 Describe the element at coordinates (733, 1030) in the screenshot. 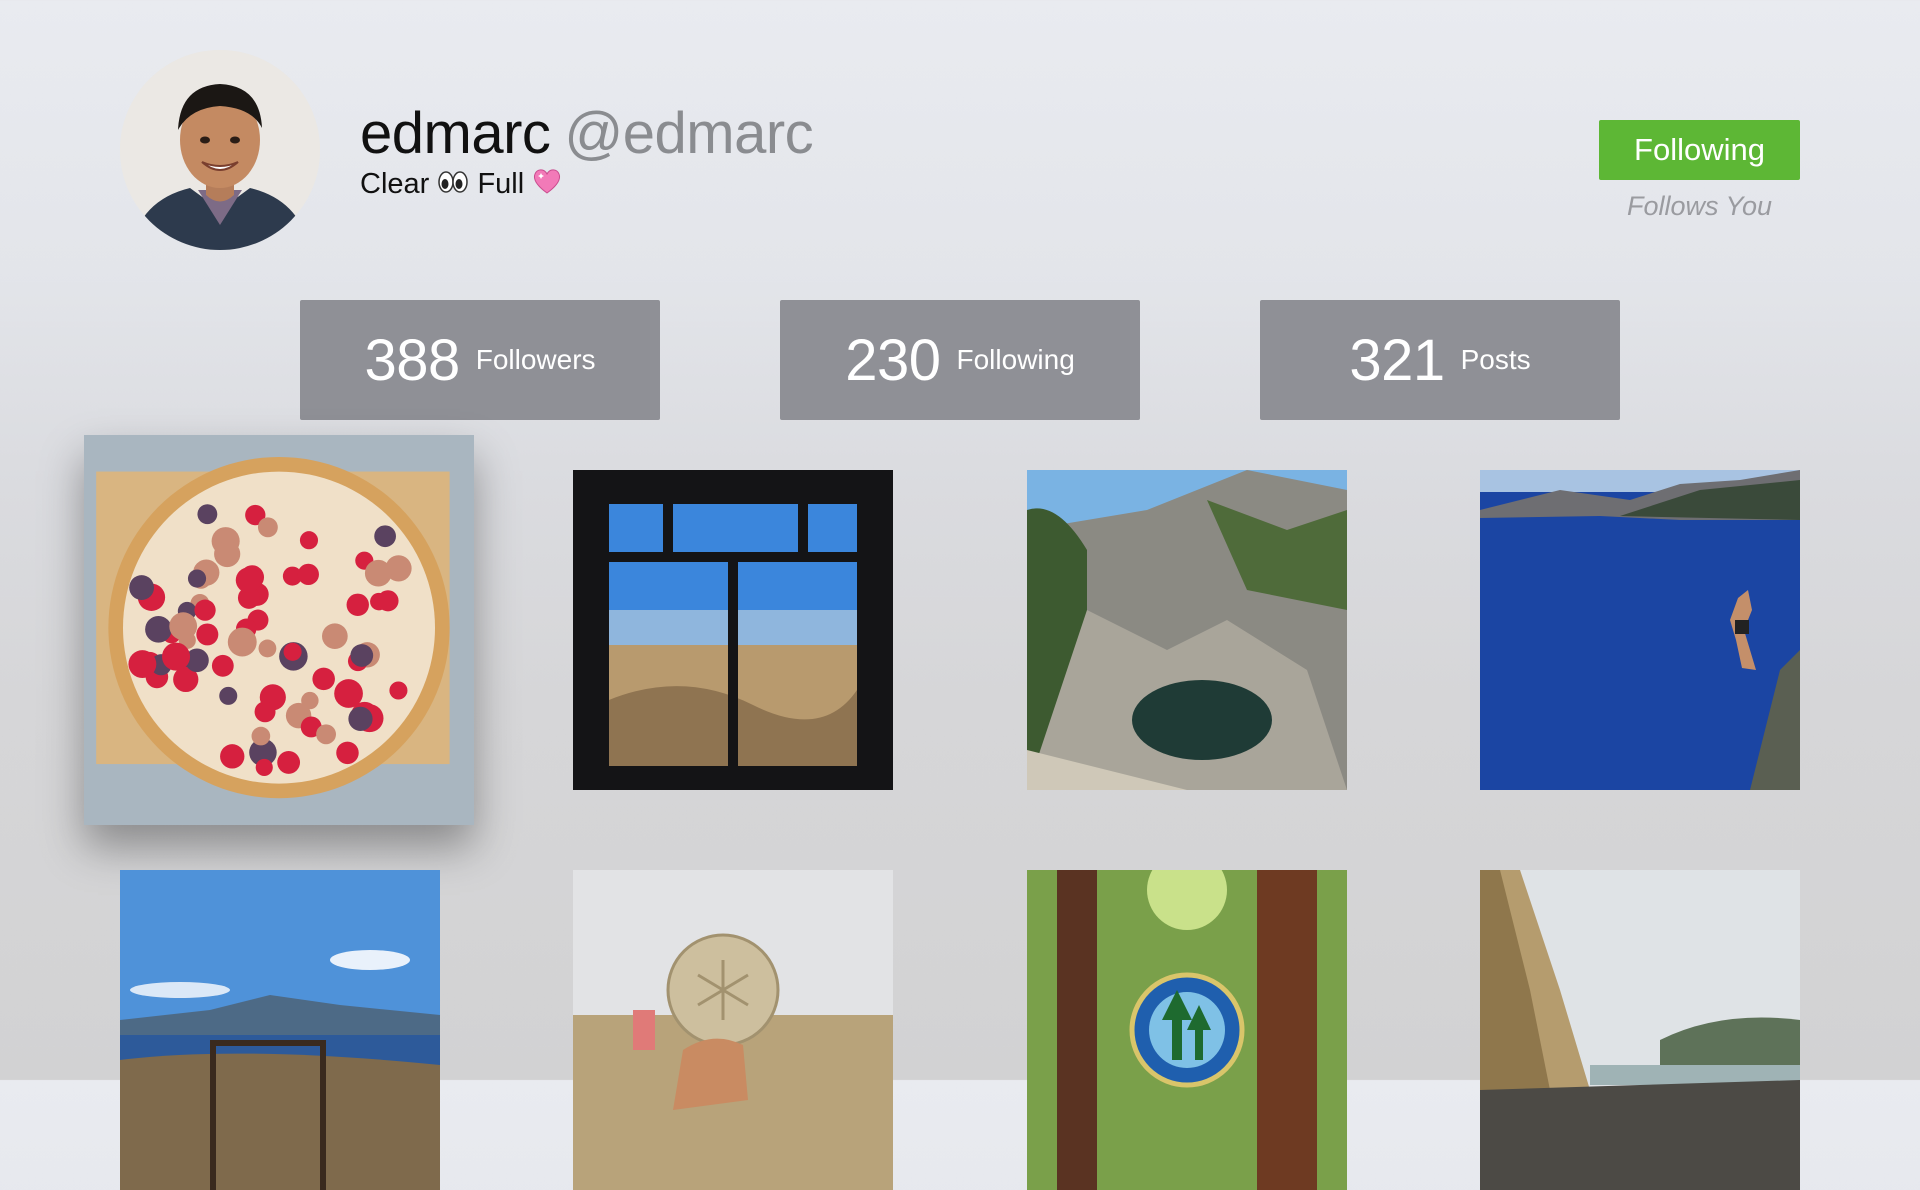

I see `post-thumbnail-sand-dollar` at that location.